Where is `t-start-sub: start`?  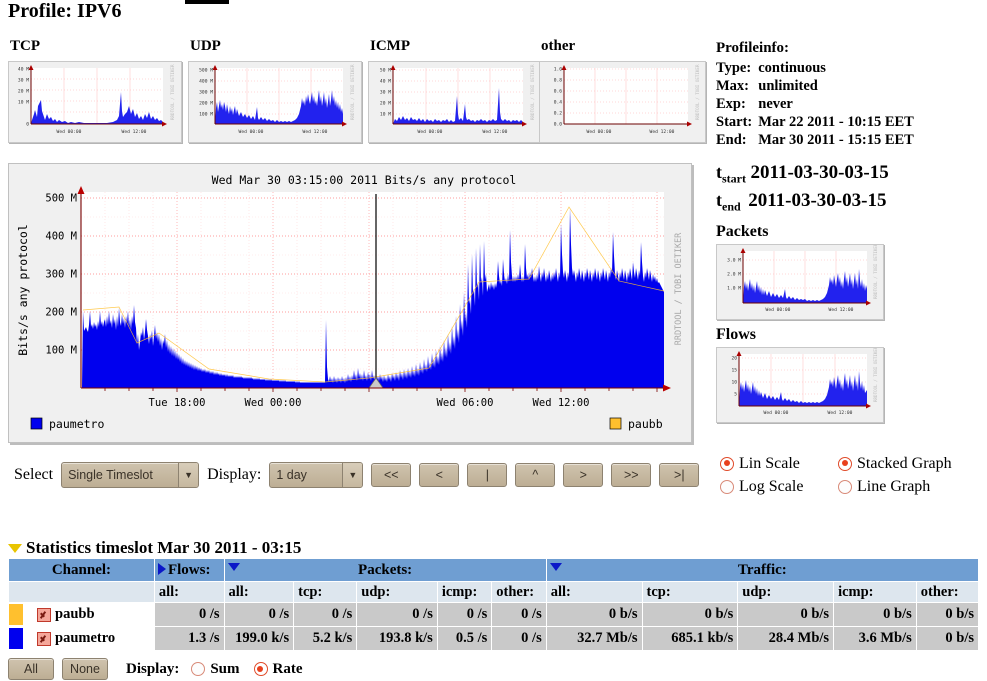 t-start-sub: start is located at coordinates (734, 178).